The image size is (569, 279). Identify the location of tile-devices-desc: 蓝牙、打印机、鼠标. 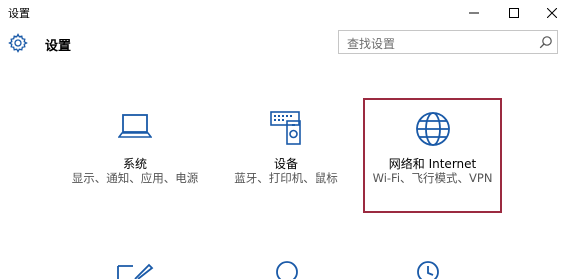
(286, 178).